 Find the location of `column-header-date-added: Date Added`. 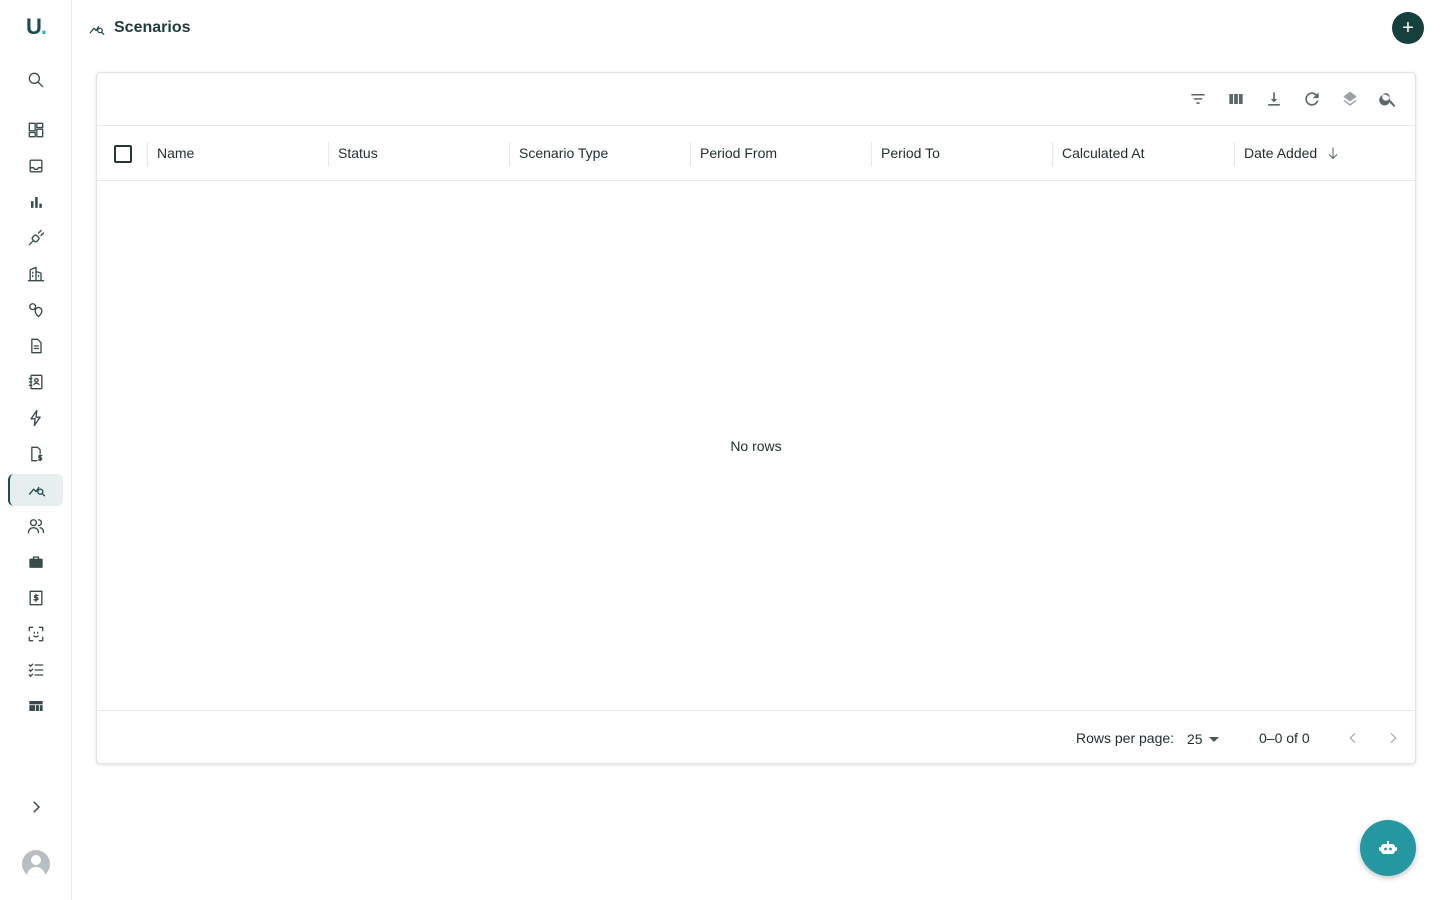

column-header-date-added: Date Added is located at coordinates (1292, 153).